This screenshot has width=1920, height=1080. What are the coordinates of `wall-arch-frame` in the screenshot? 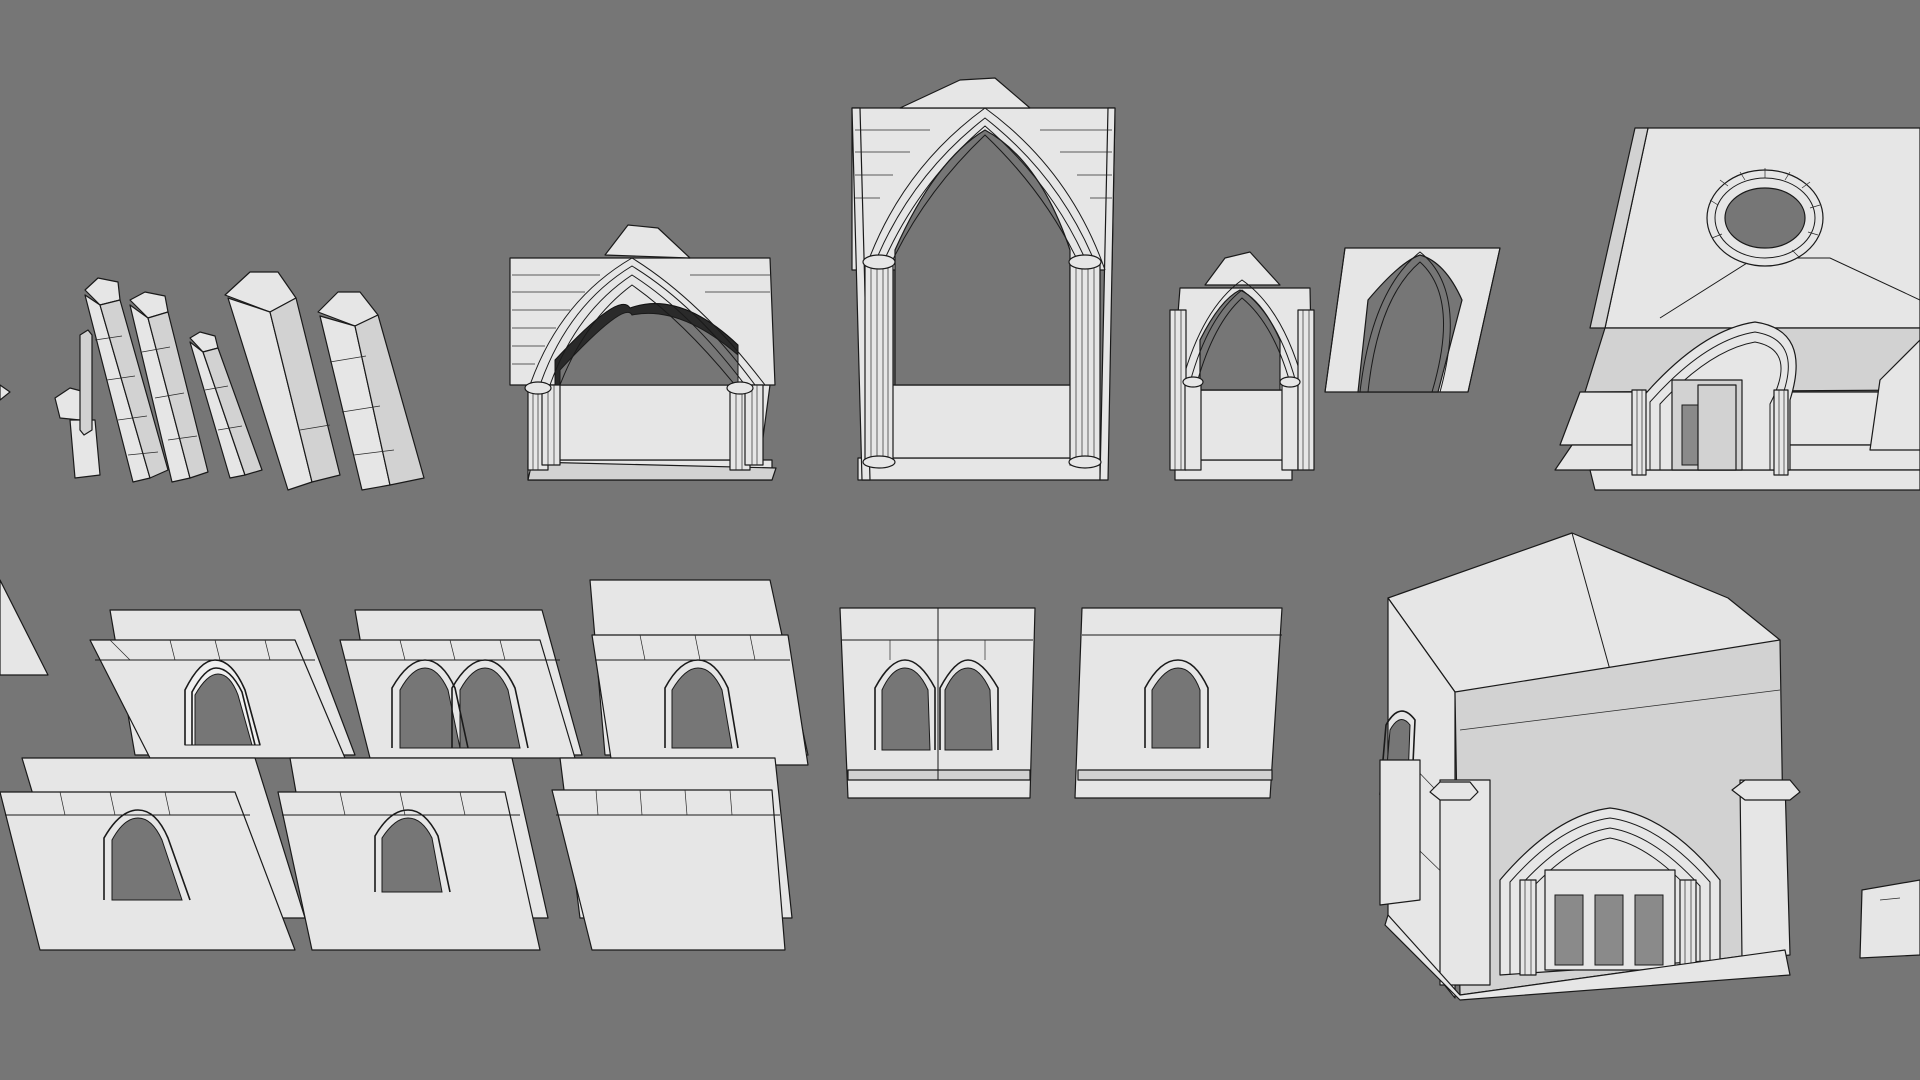 It's located at (1412, 320).